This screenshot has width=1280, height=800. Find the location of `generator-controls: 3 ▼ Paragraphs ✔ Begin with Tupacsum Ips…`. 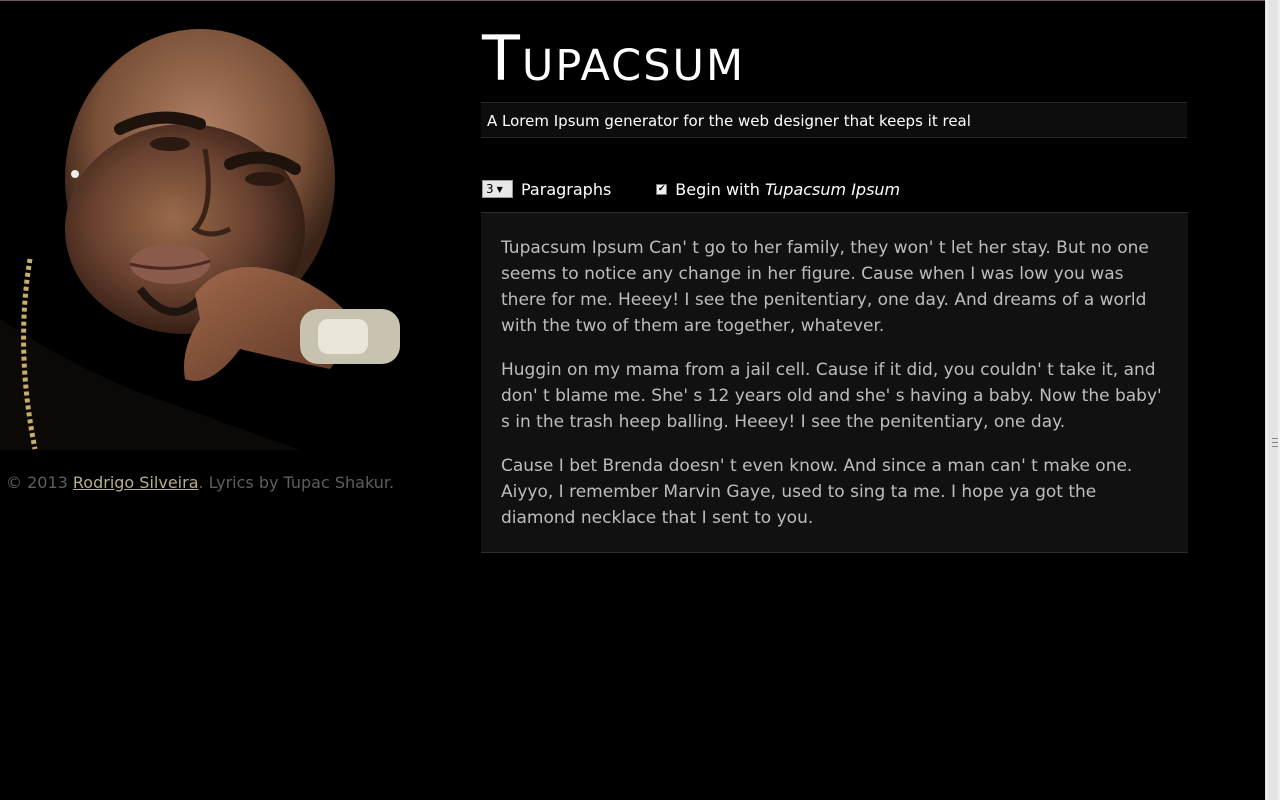

generator-controls: 3 ▼ Paragraphs ✔ Begin with Tupacsum Ips… is located at coordinates (691, 189).